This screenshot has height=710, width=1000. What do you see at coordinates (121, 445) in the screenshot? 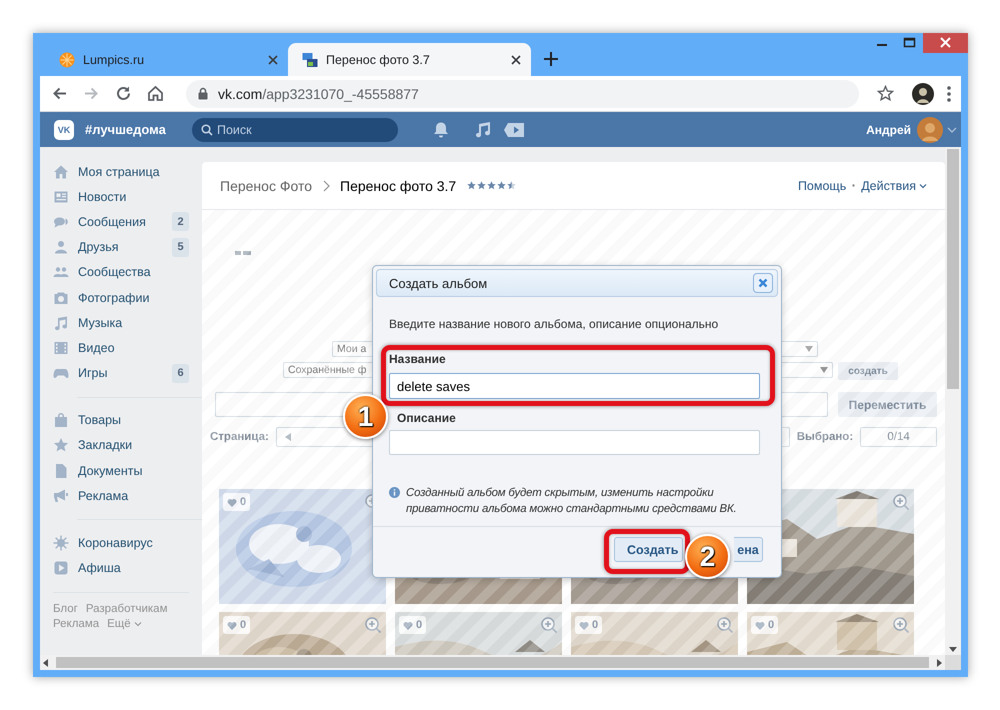
I see `sidebar-item: Закладки` at bounding box center [121, 445].